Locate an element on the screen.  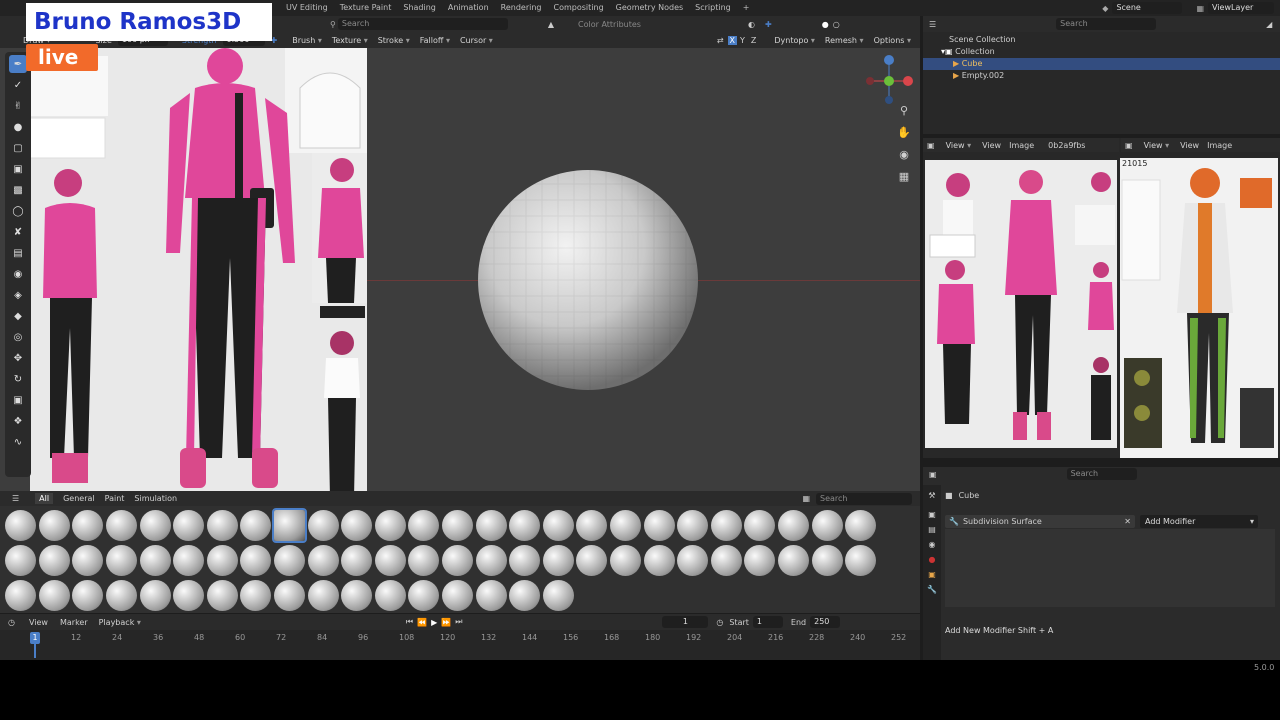
render-tab-icon: ▣ is located at coordinates (932, 514).